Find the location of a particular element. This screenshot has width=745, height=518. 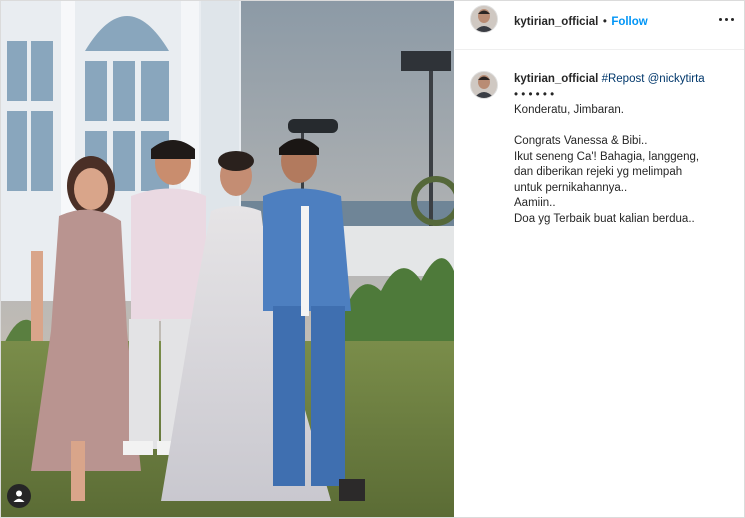

avatar is located at coordinates (484, 19).